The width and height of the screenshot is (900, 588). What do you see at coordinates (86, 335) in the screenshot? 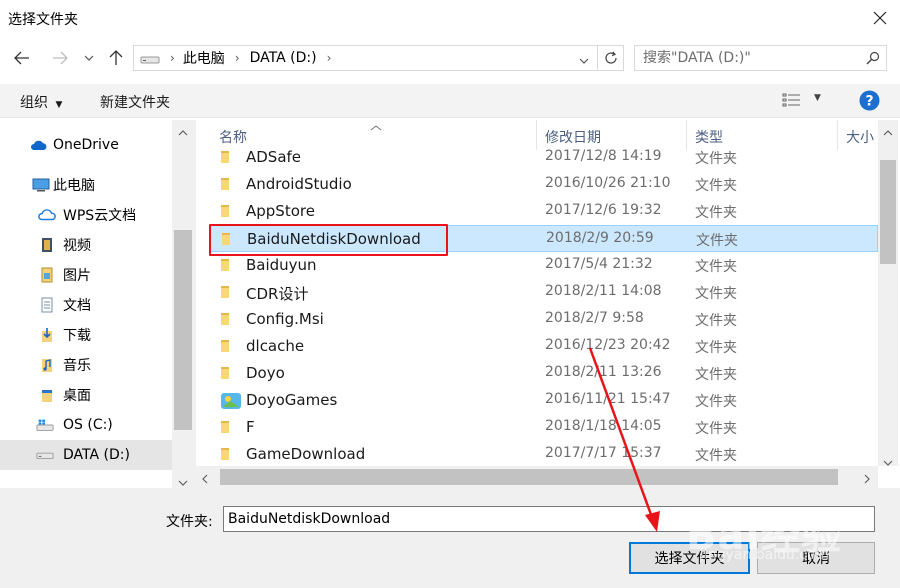
I see `sidebar-item-downloads: 下载` at bounding box center [86, 335].